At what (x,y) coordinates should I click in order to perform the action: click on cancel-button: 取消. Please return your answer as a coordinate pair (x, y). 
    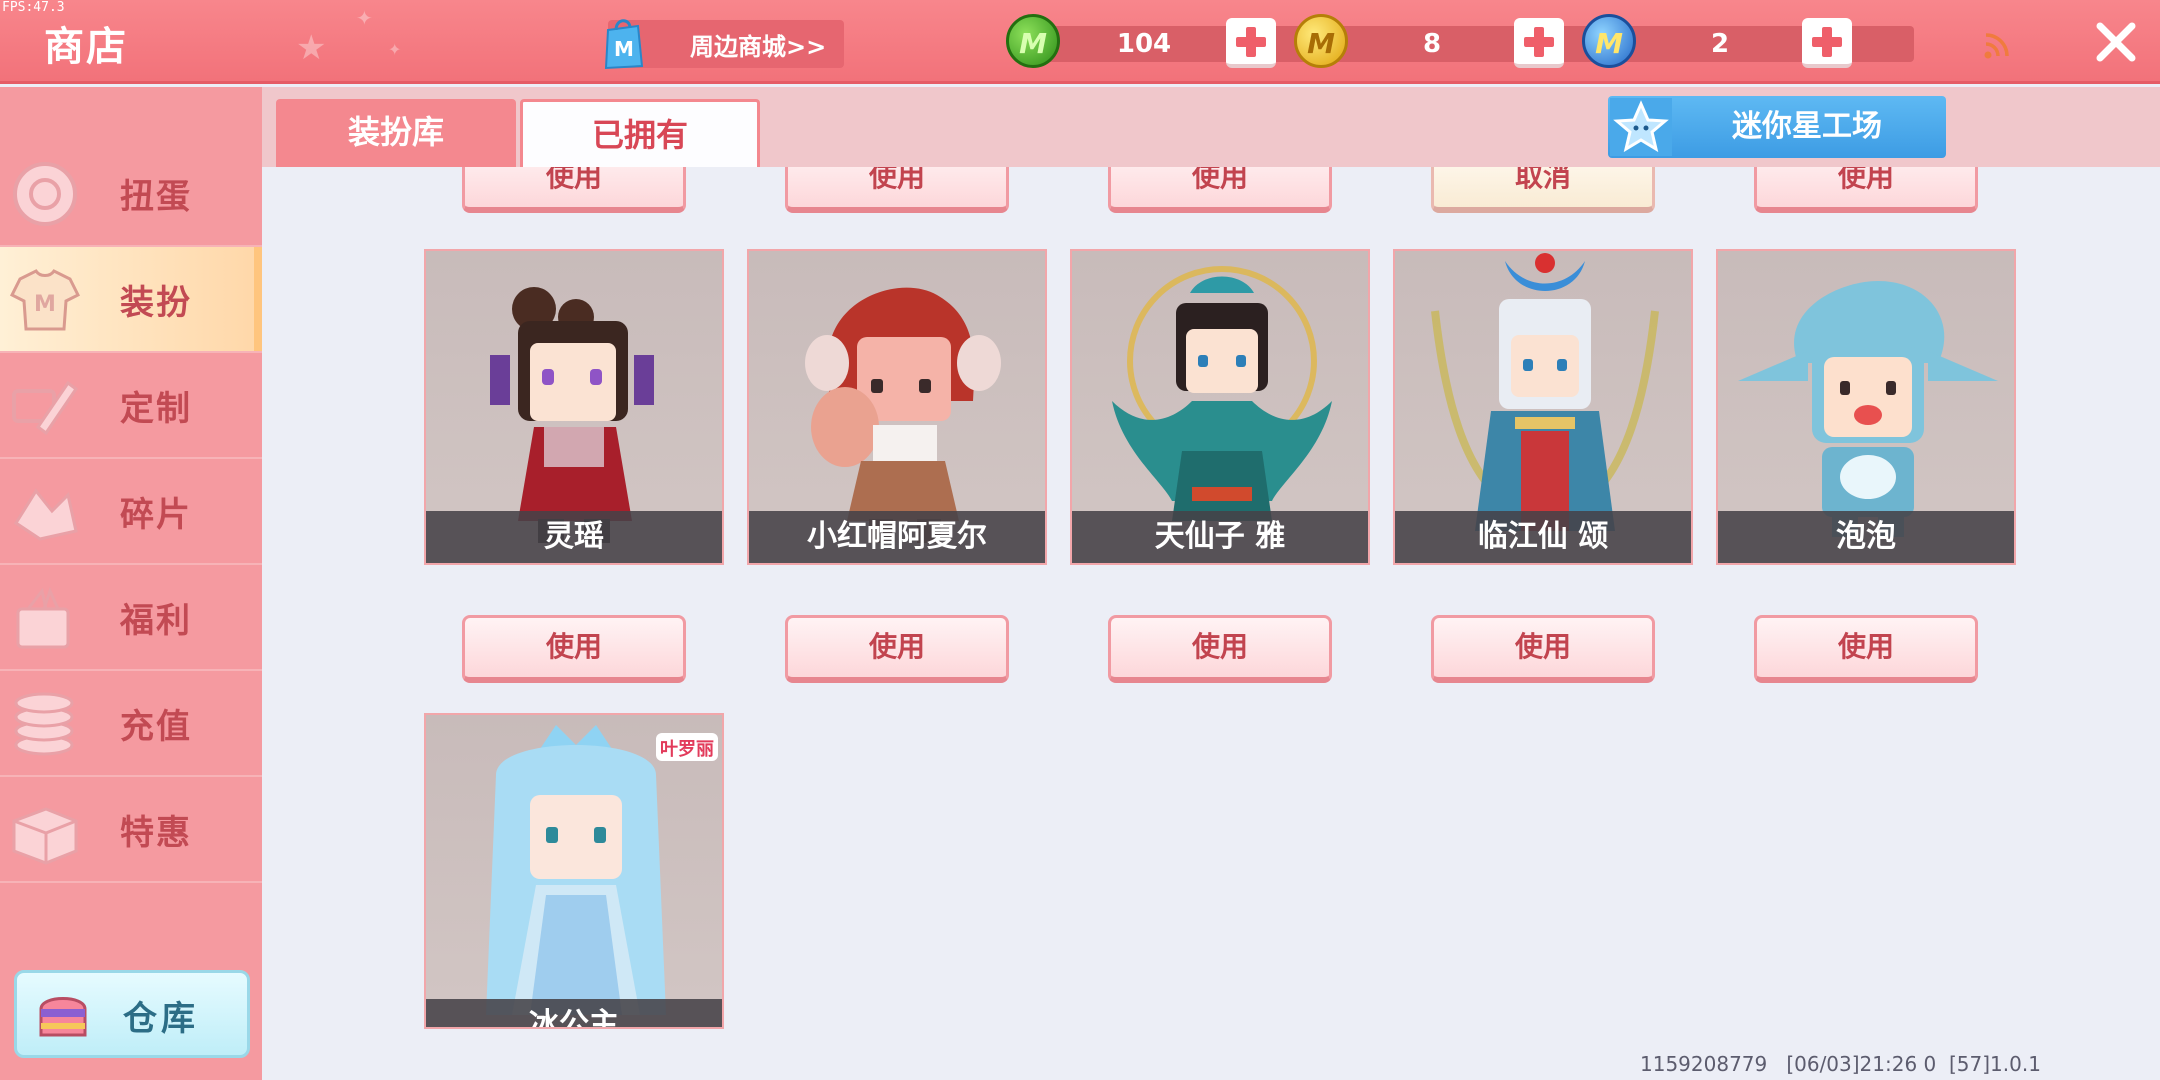
    Looking at the image, I should click on (1543, 190).